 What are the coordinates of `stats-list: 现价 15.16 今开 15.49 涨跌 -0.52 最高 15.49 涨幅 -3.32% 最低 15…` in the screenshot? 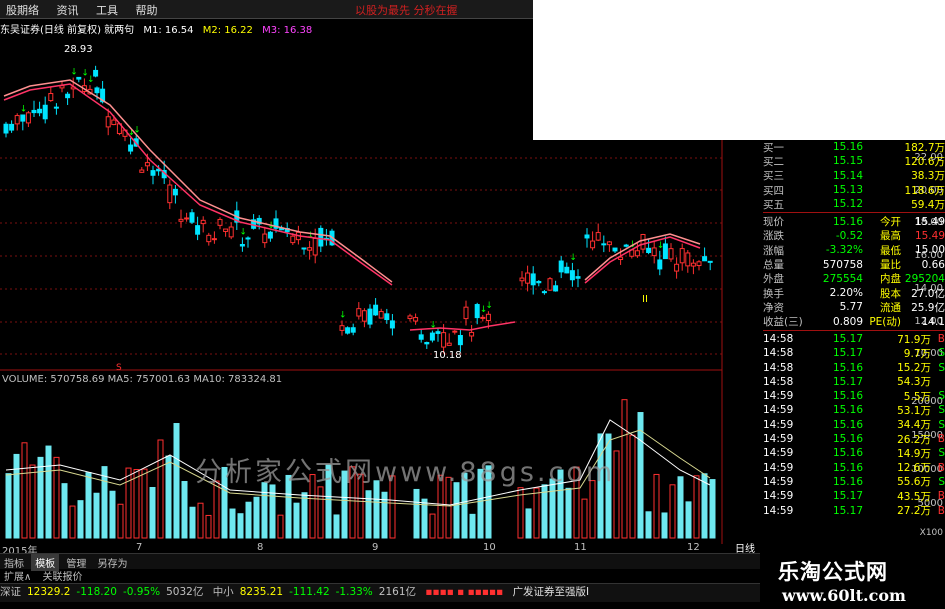 It's located at (854, 271).